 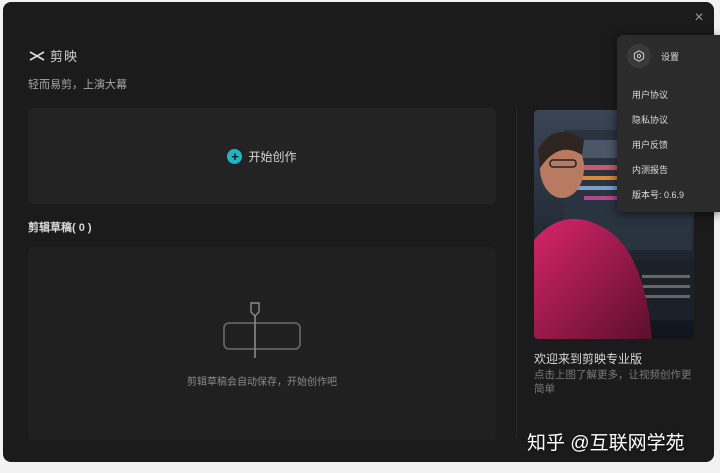 I want to click on empty-timeline-icon, so click(x=262, y=330).